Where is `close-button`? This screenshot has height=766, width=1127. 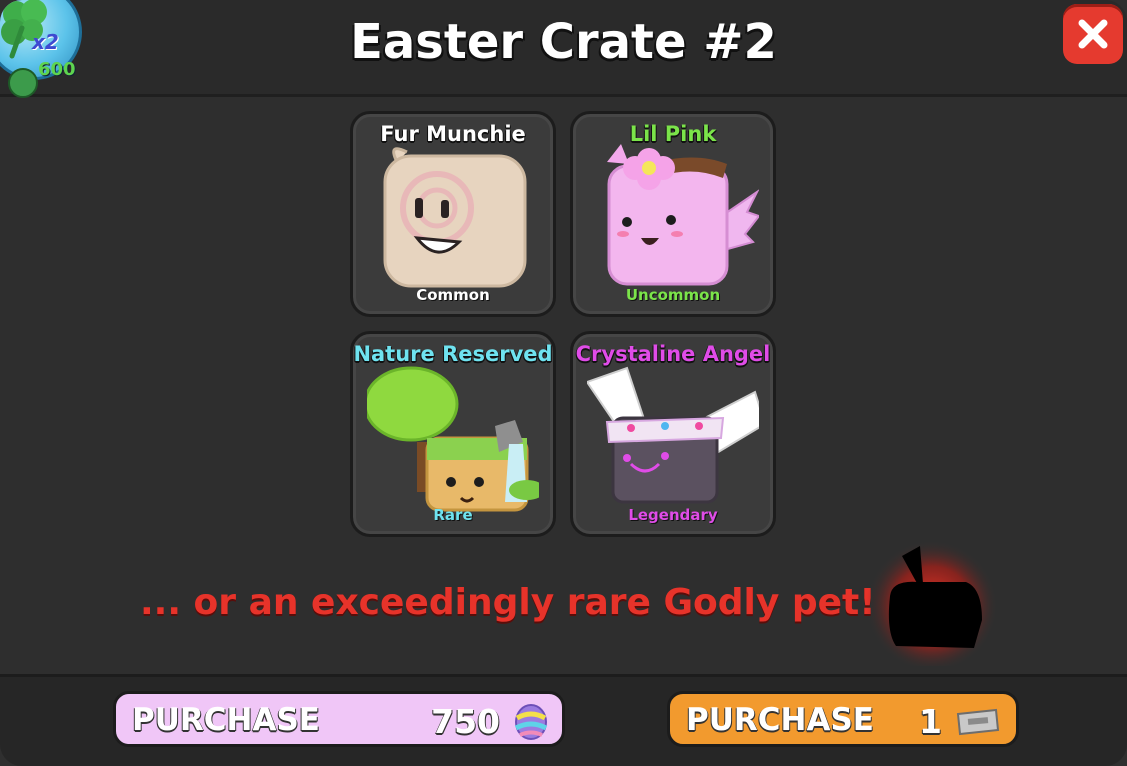 close-button is located at coordinates (1093, 34).